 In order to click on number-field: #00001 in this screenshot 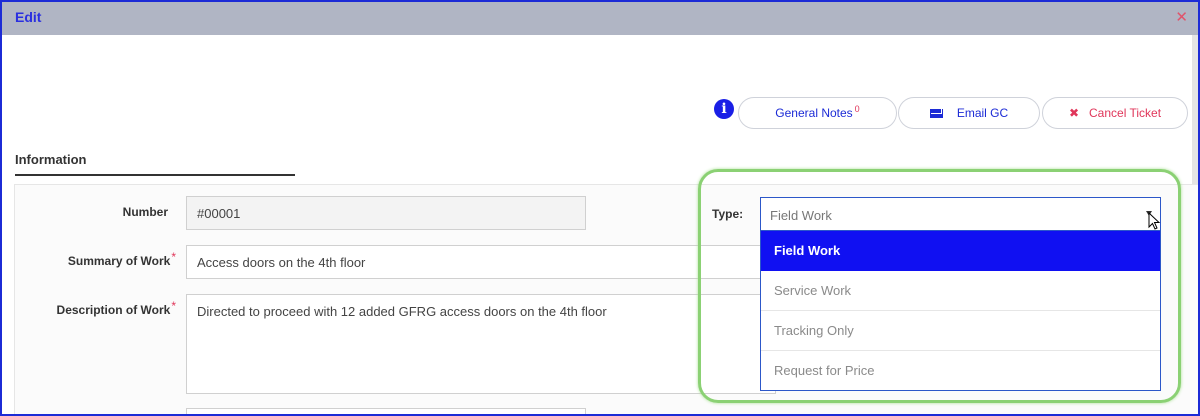, I will do `click(386, 213)`.